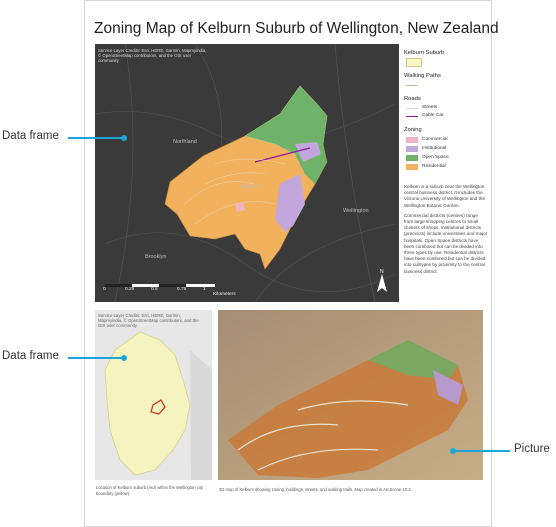 The image size is (556, 527). Describe the element at coordinates (434, 148) in the screenshot. I see `legend-institutional-label: Institutional` at that location.